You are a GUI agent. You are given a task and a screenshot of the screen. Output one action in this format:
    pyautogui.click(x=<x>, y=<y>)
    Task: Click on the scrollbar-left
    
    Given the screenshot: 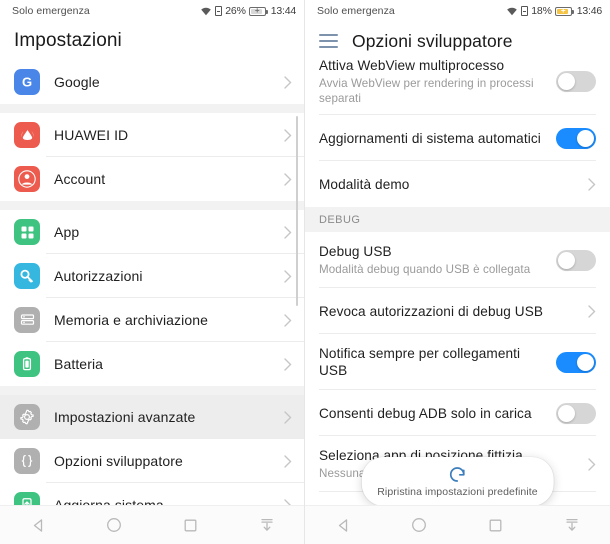 What is the action you would take?
    pyautogui.click(x=296, y=211)
    